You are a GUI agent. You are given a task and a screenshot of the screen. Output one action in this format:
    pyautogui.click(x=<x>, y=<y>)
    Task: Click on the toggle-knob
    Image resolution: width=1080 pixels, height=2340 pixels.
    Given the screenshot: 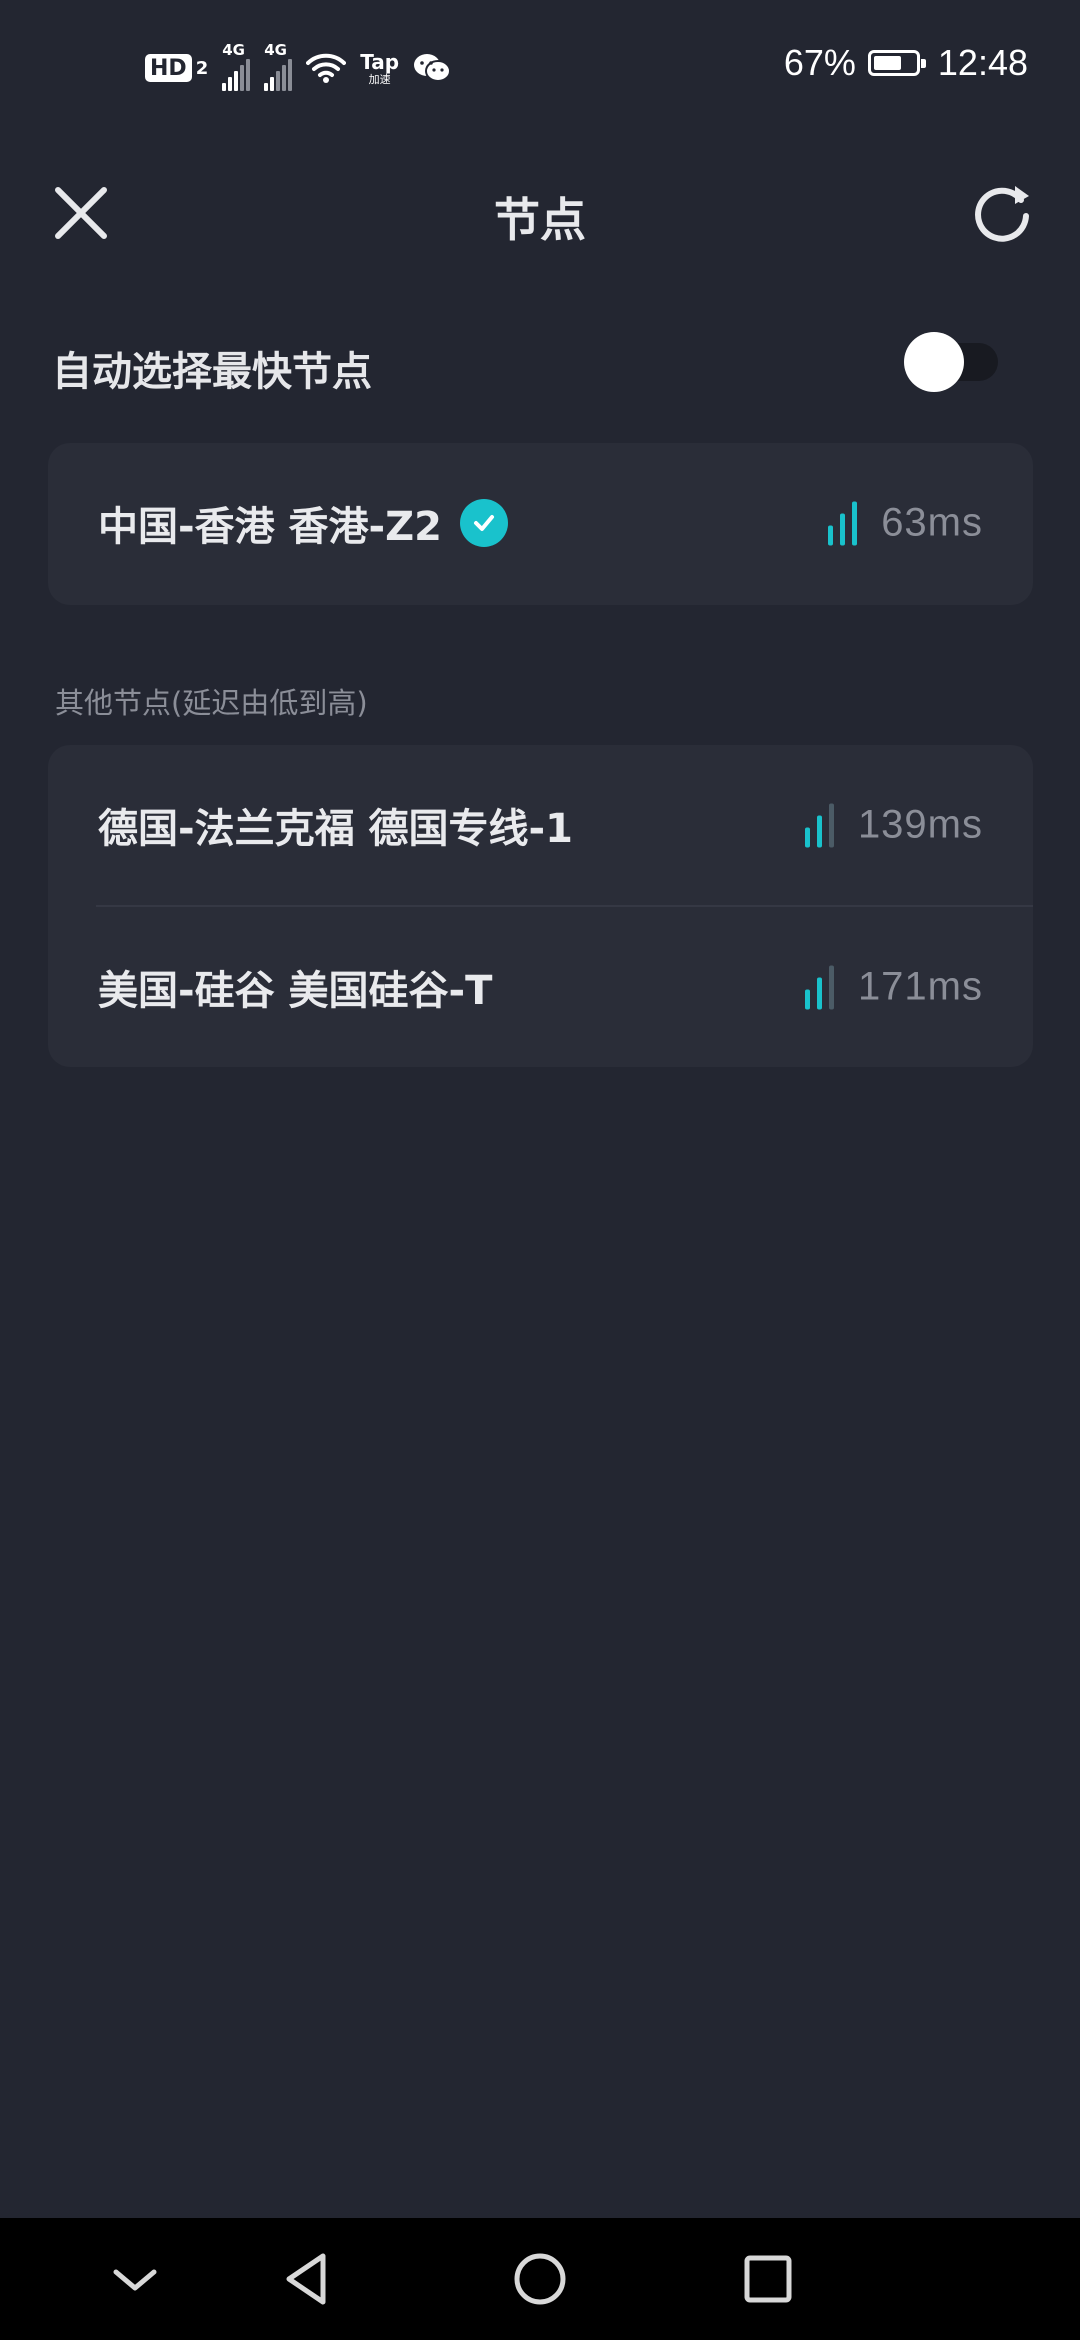 What is the action you would take?
    pyautogui.click(x=934, y=362)
    